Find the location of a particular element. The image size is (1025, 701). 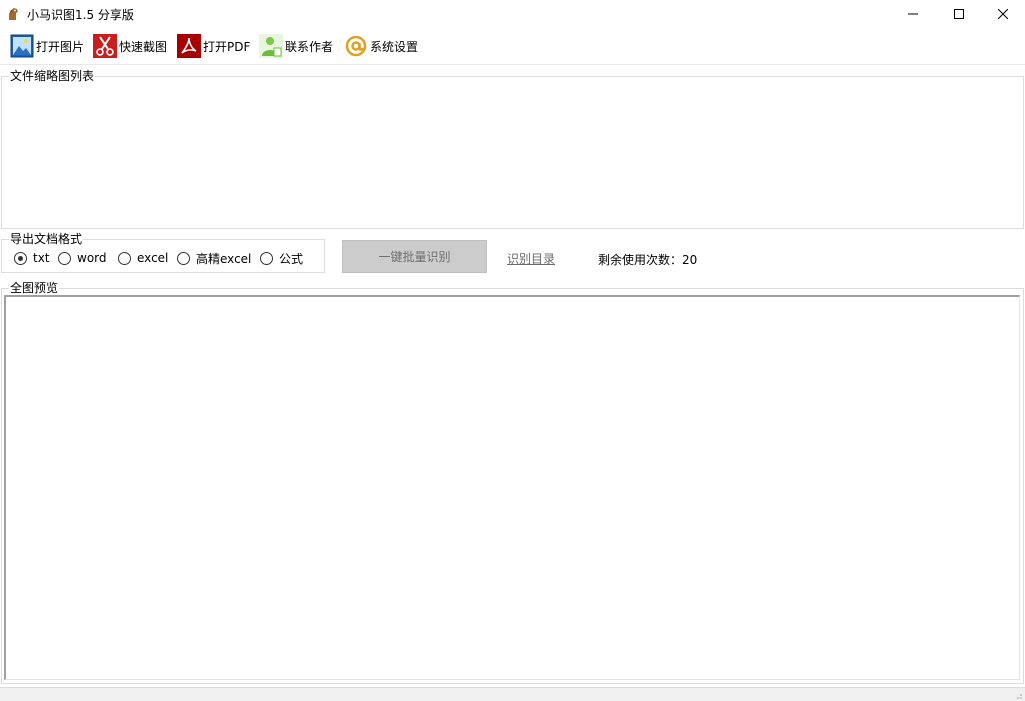

window-title: 小马识图1.5 分享版 is located at coordinates (80, 15).